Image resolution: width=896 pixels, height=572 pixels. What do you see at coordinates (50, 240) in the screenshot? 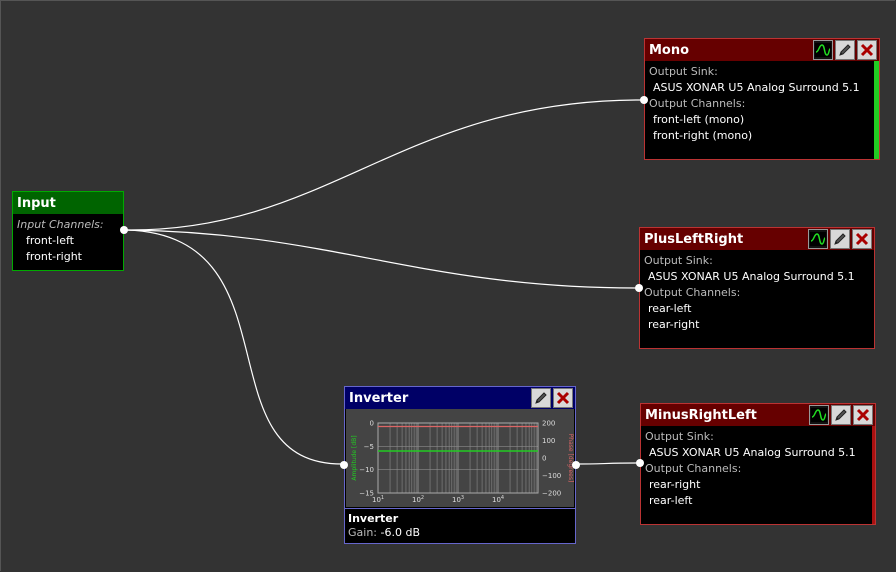
I see `input-channel-item: front-left` at bounding box center [50, 240].